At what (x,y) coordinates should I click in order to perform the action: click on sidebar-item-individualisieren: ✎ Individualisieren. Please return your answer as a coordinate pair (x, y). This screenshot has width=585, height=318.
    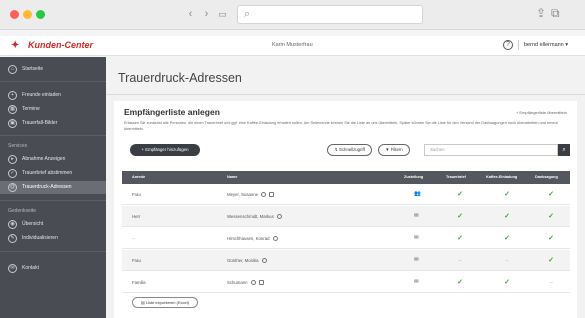
    Looking at the image, I should click on (53, 238).